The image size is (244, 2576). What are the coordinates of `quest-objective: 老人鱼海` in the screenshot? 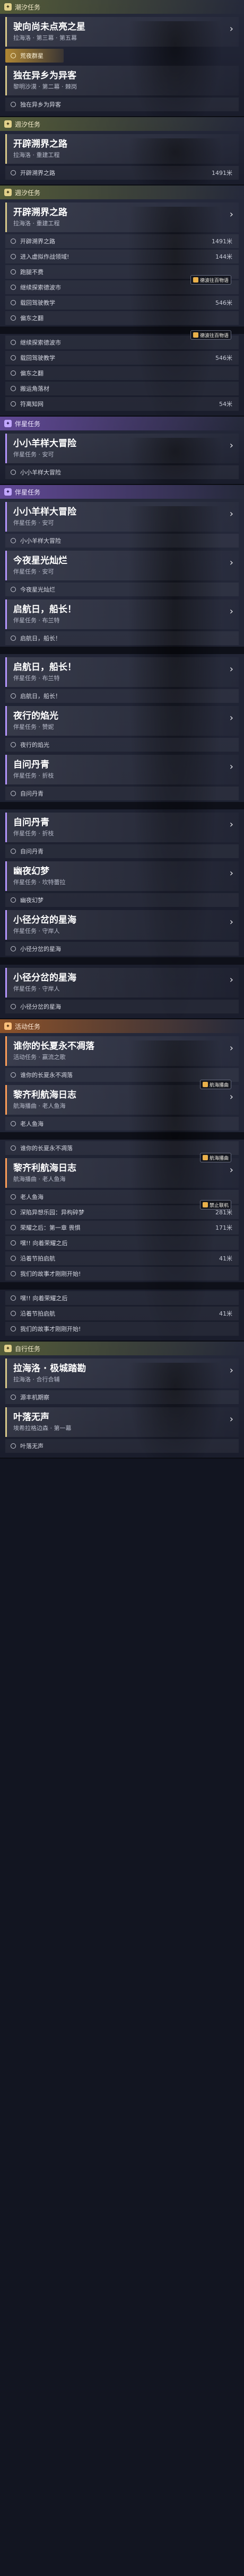 It's located at (122, 1124).